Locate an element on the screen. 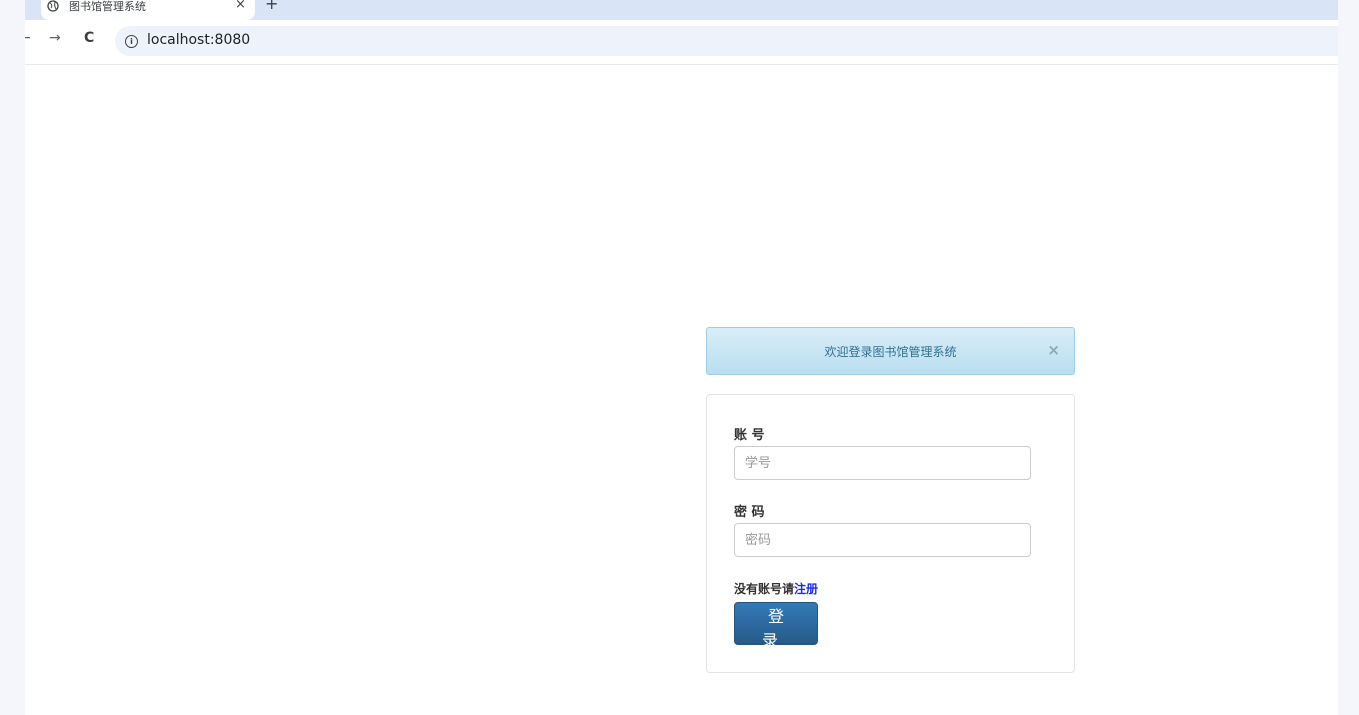 This screenshot has width=1359, height=715. tab-strip: 图书馆管理系统 × + is located at coordinates (681, 10).